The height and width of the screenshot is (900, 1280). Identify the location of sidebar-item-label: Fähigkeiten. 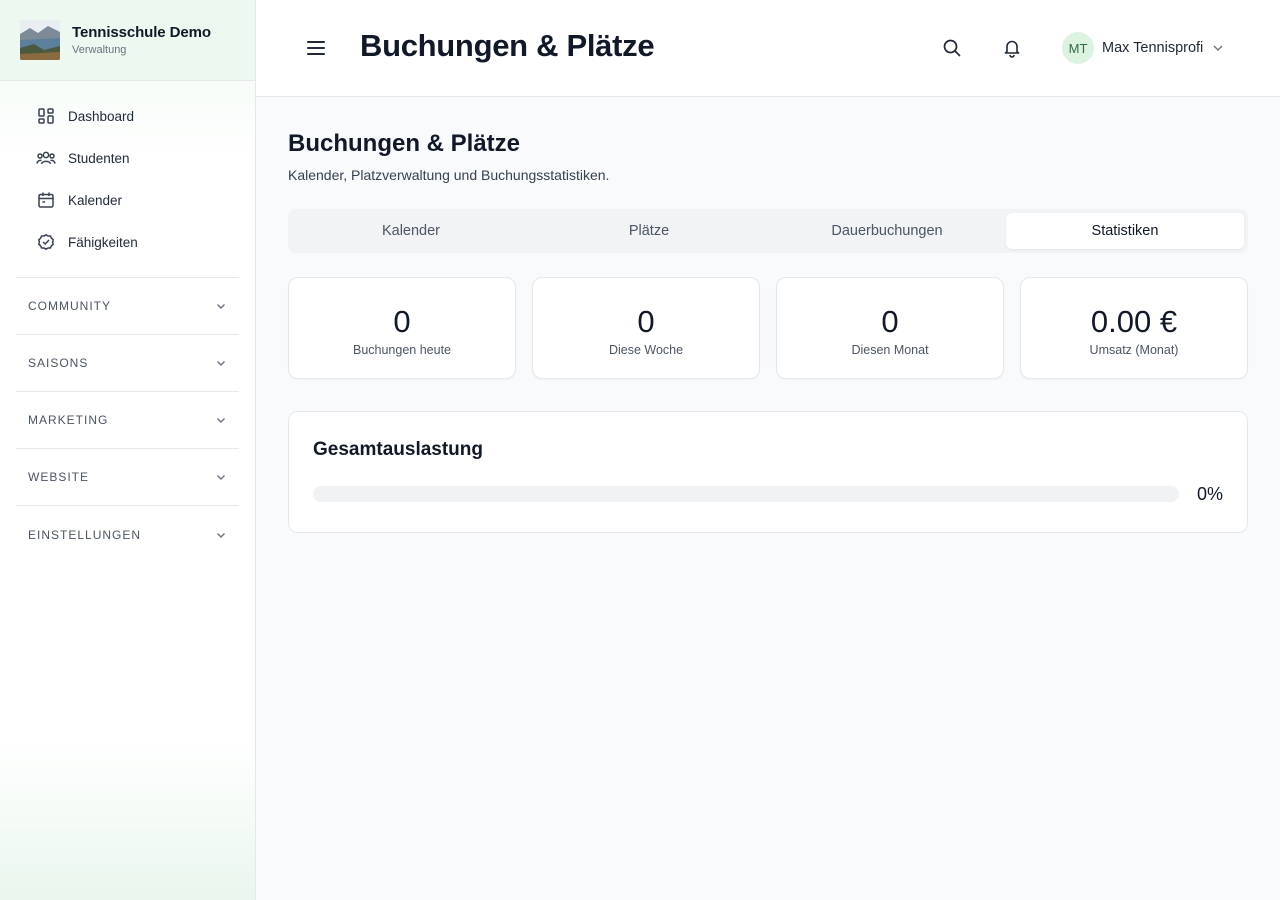
(103, 242).